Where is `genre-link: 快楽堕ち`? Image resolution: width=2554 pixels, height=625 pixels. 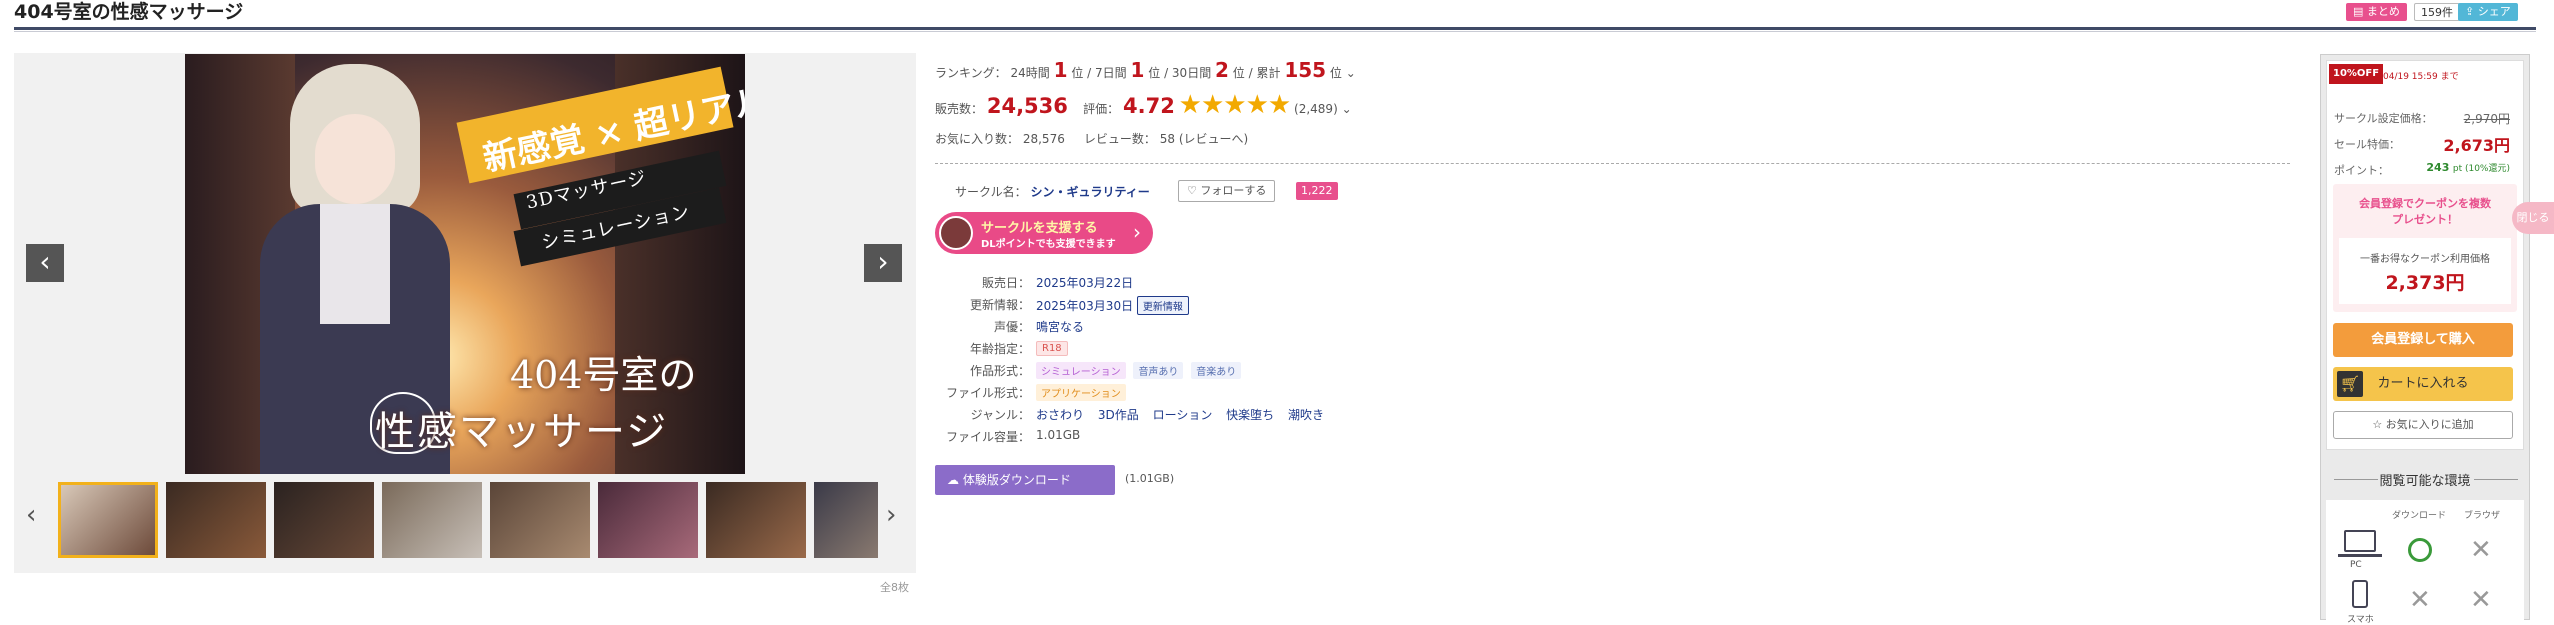
genre-link: 快楽堕ち is located at coordinates (1250, 415).